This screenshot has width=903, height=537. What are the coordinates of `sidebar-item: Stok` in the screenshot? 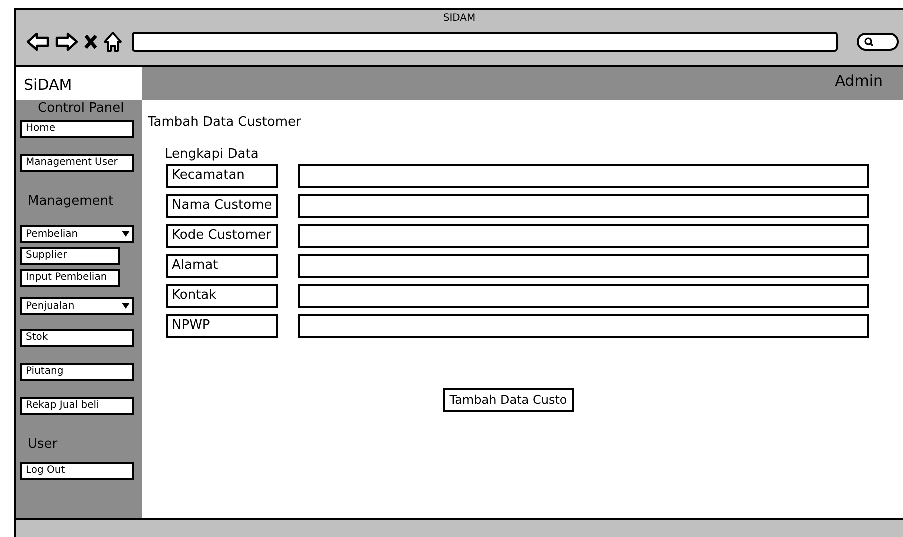 It's located at (77, 338).